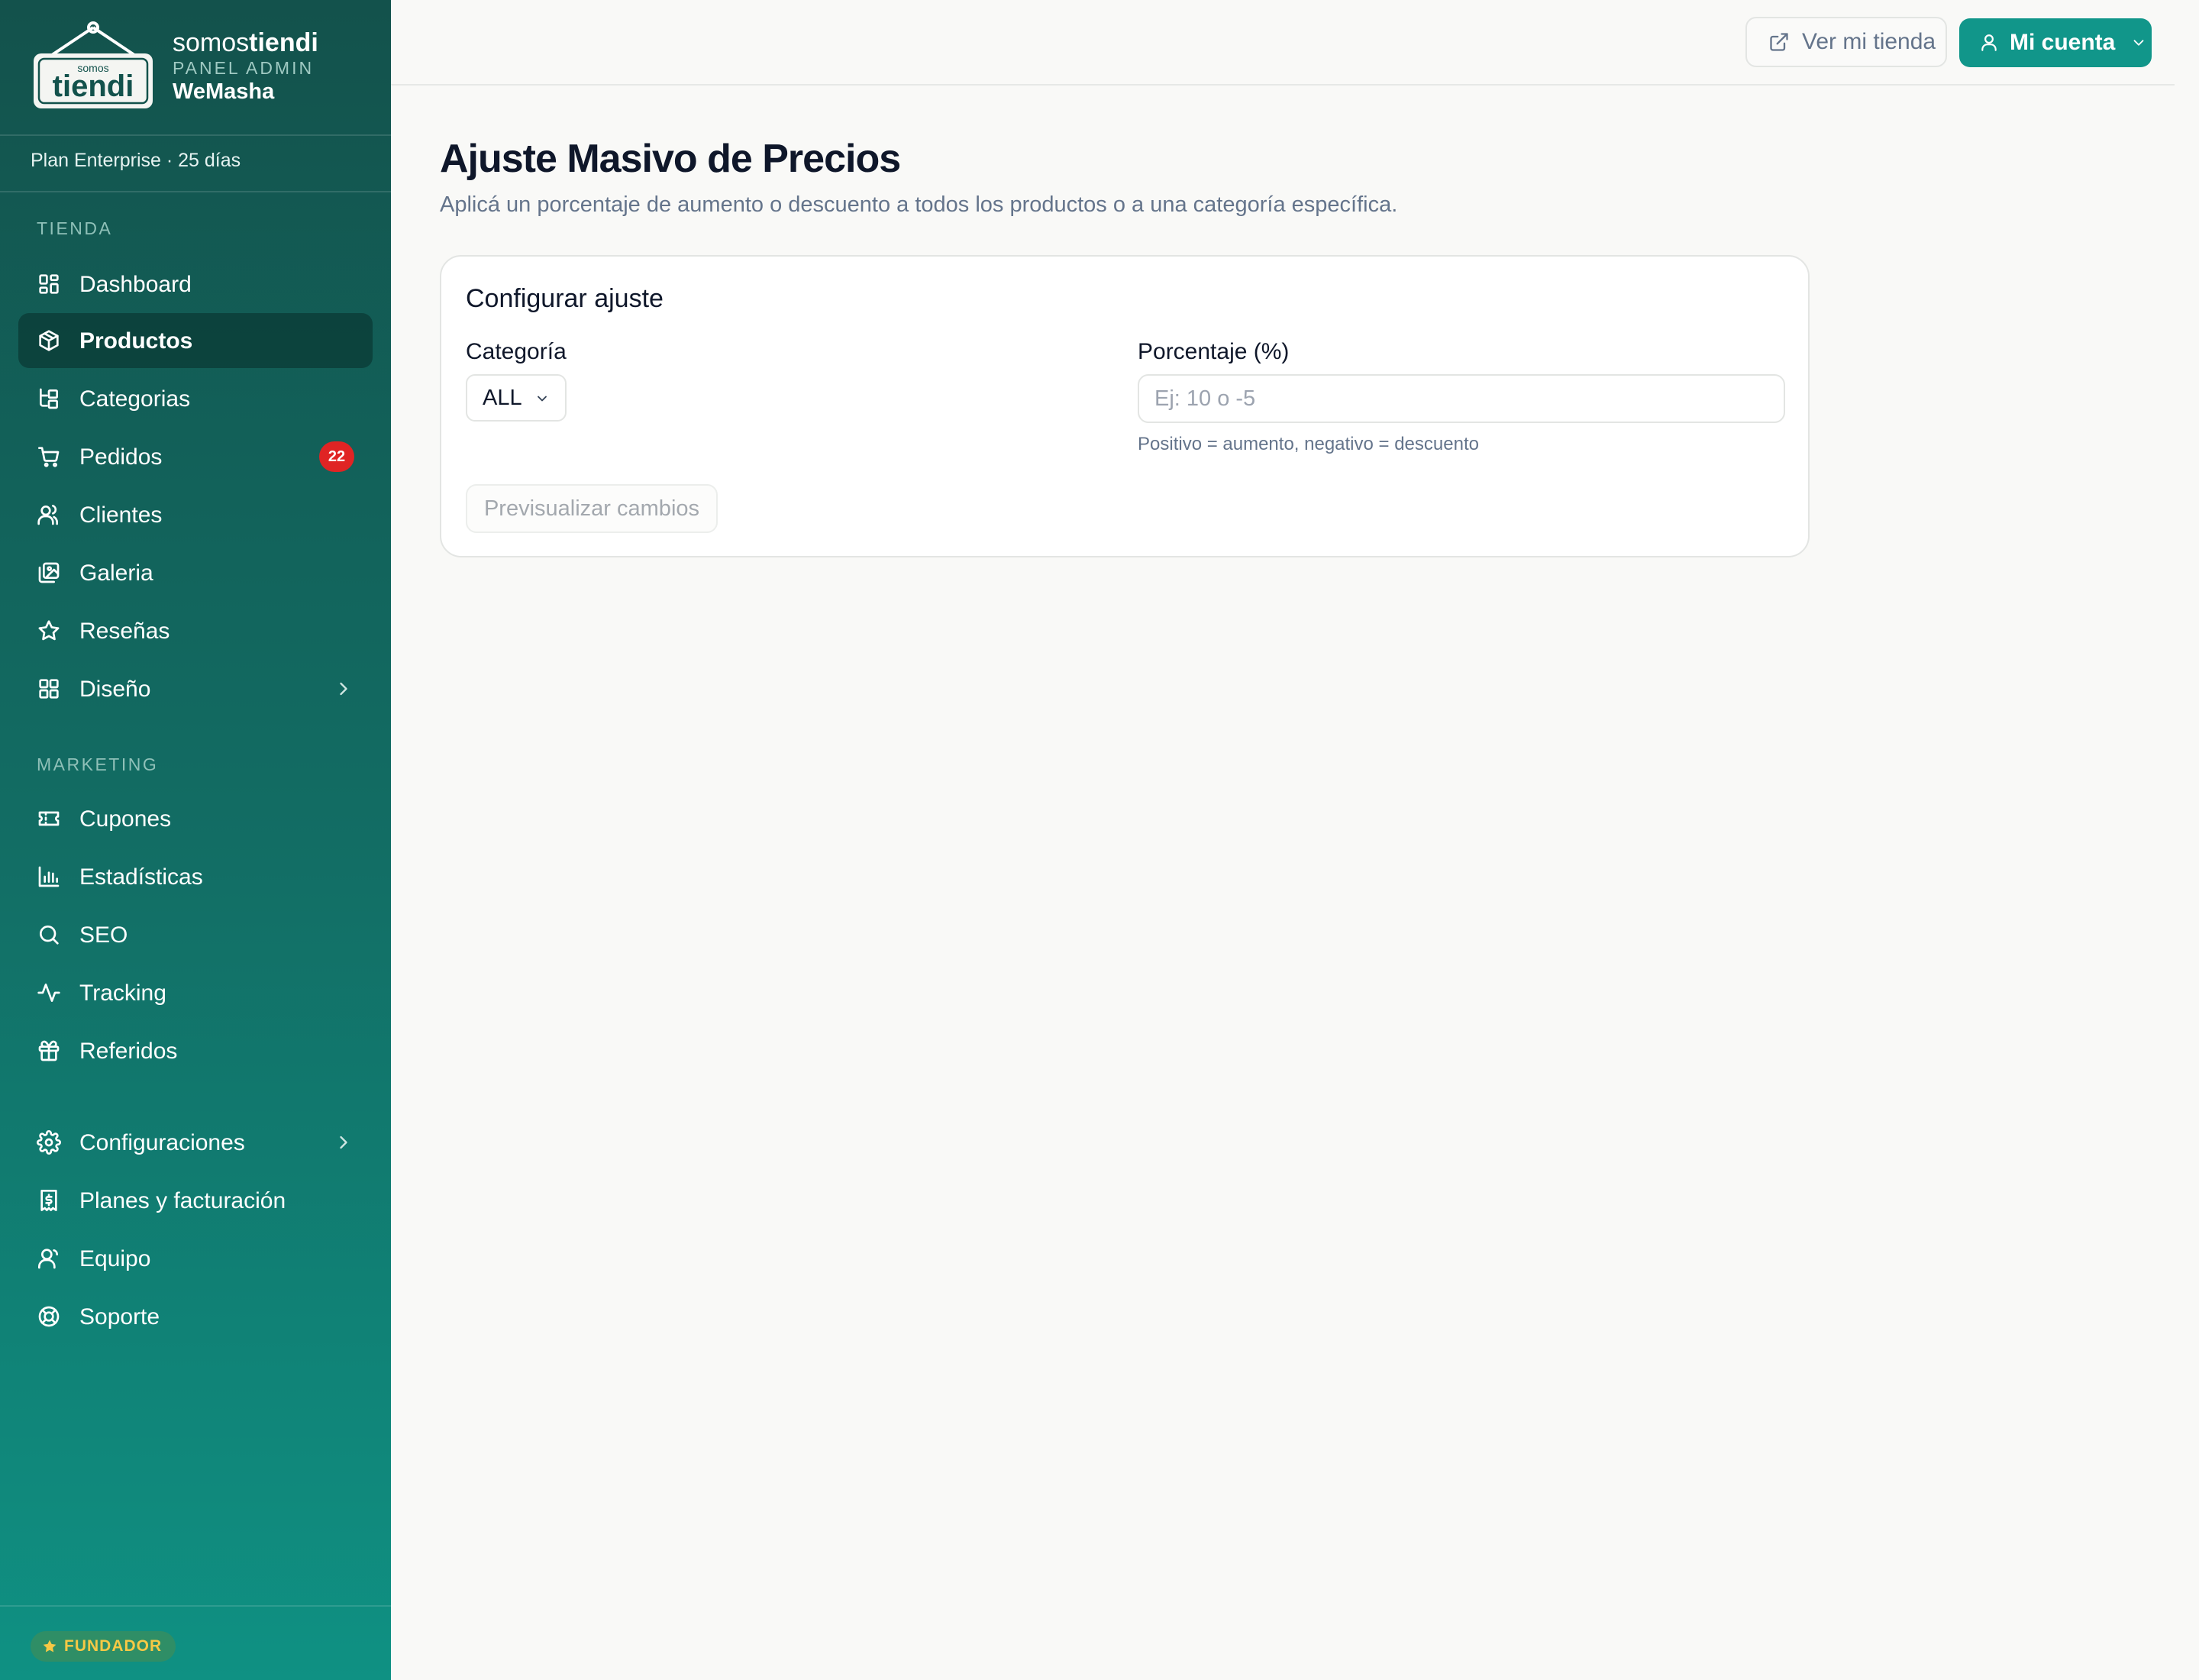 The image size is (2199, 1680). I want to click on gift-icon, so click(49, 1051).